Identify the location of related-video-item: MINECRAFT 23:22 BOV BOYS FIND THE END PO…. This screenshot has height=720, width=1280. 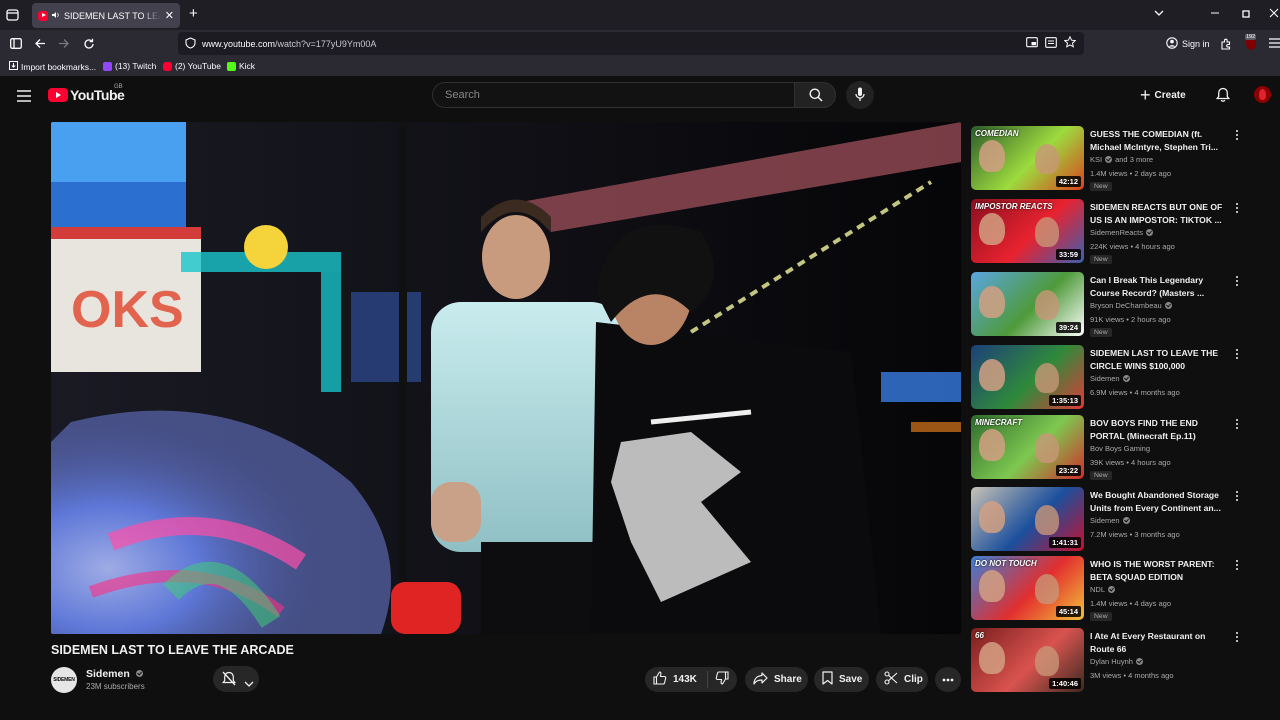
(1110, 448).